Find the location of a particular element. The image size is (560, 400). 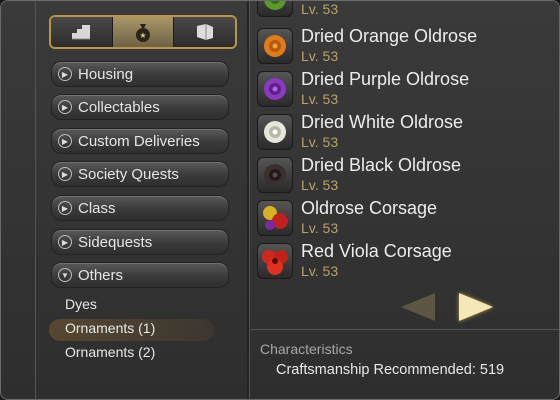

category-label: Housing is located at coordinates (106, 74).